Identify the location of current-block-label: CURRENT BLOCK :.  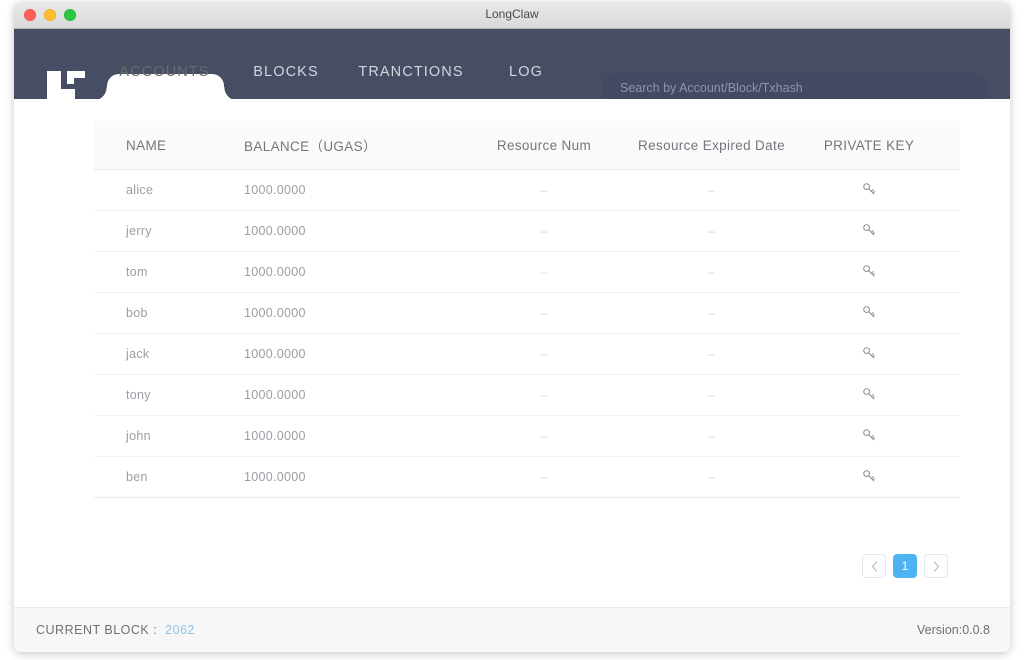
(97, 630).